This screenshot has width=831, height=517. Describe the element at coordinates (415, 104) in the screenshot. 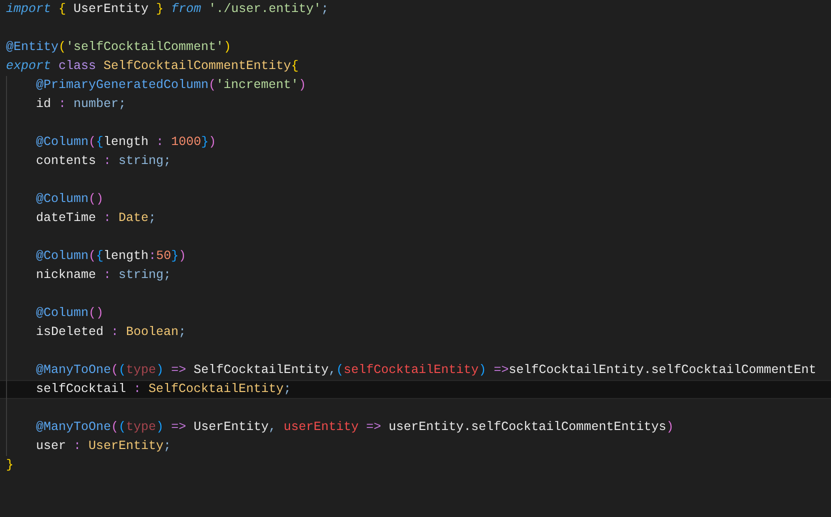

I see `code-line: id : number;` at that location.